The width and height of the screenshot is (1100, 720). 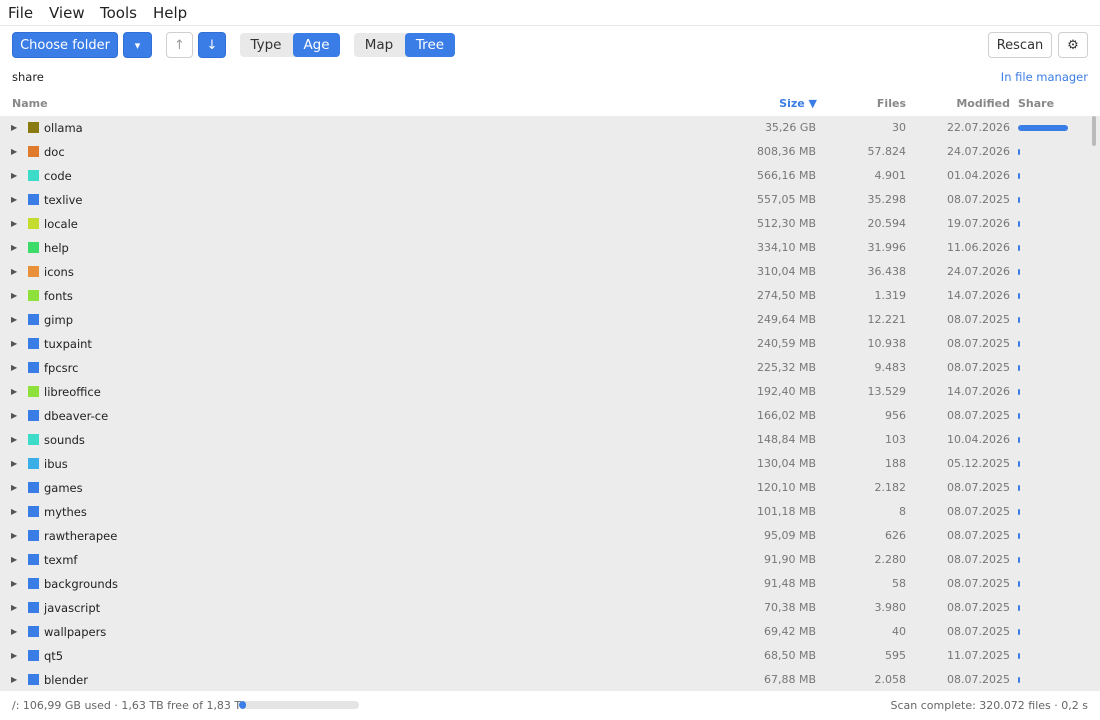 I want to click on folder-file-count: 13.529, so click(x=887, y=391).